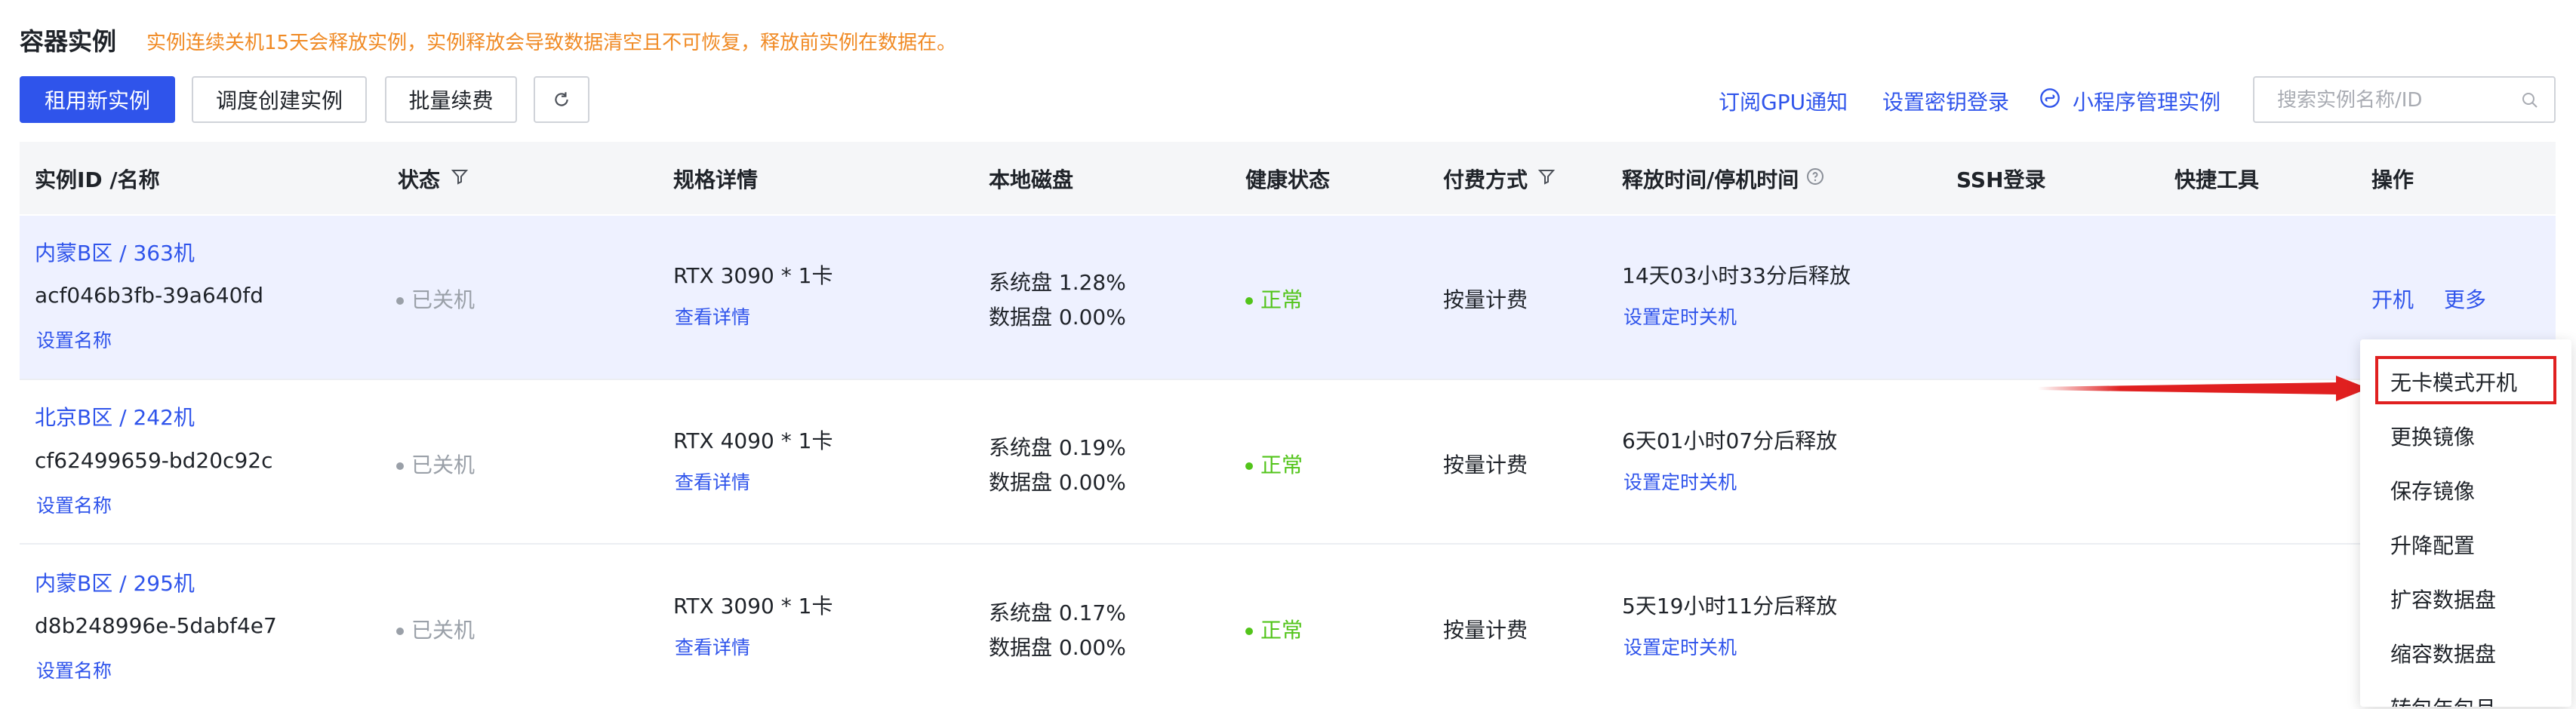 This screenshot has width=2576, height=709. I want to click on search-input, so click(2390, 100).